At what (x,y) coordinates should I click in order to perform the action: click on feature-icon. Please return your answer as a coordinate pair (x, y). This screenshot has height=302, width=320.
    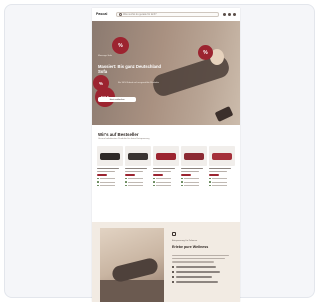
    Looking at the image, I should click on (174, 234).